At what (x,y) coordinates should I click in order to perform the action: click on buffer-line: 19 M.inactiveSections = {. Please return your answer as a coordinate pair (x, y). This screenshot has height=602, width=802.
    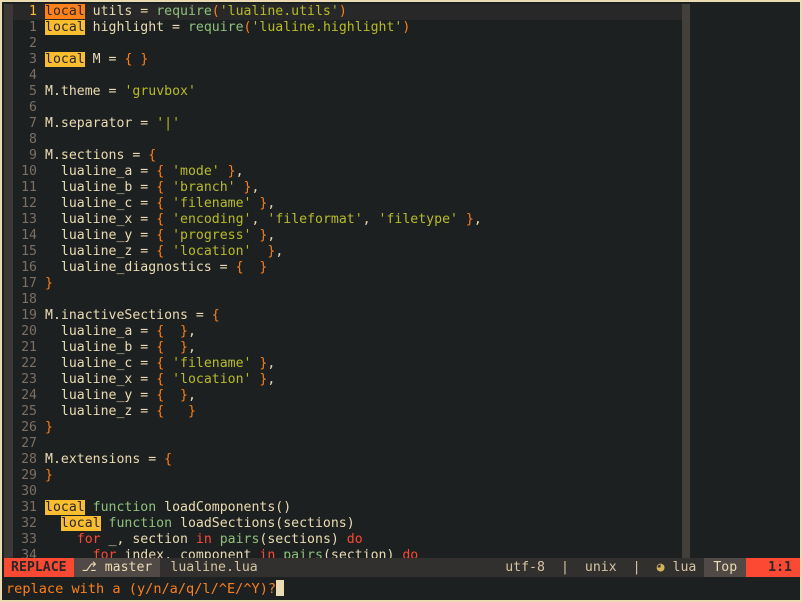
    Looking at the image, I should click on (347, 316).